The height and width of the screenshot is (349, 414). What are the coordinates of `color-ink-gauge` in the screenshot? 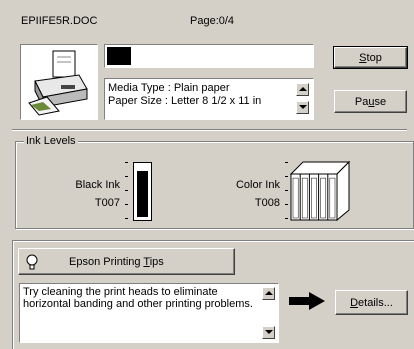 It's located at (317, 191).